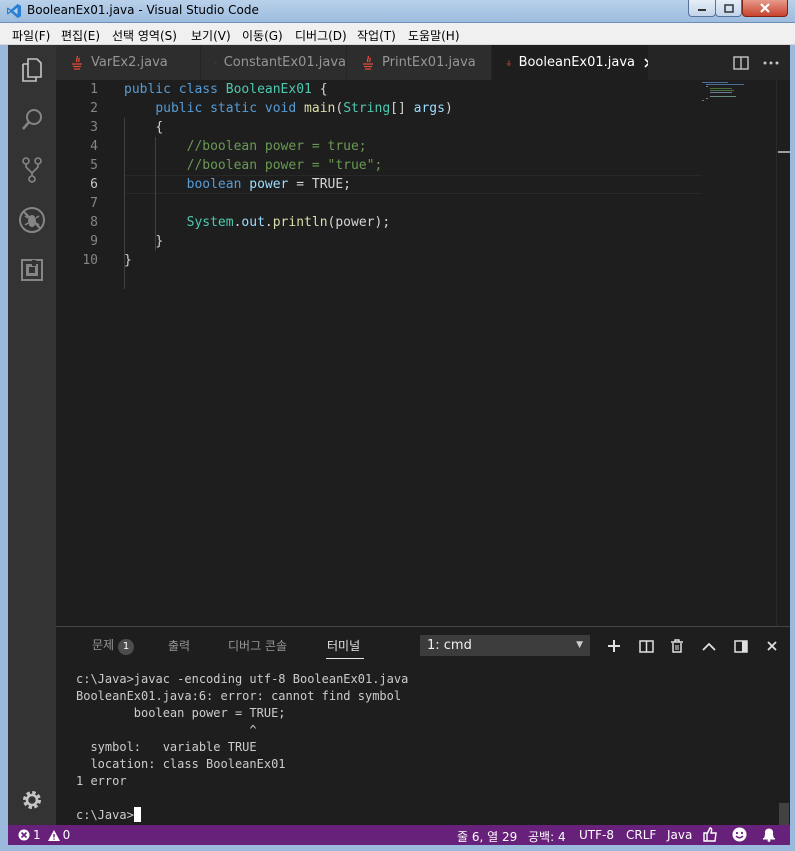  I want to click on search-button, so click(32, 120).